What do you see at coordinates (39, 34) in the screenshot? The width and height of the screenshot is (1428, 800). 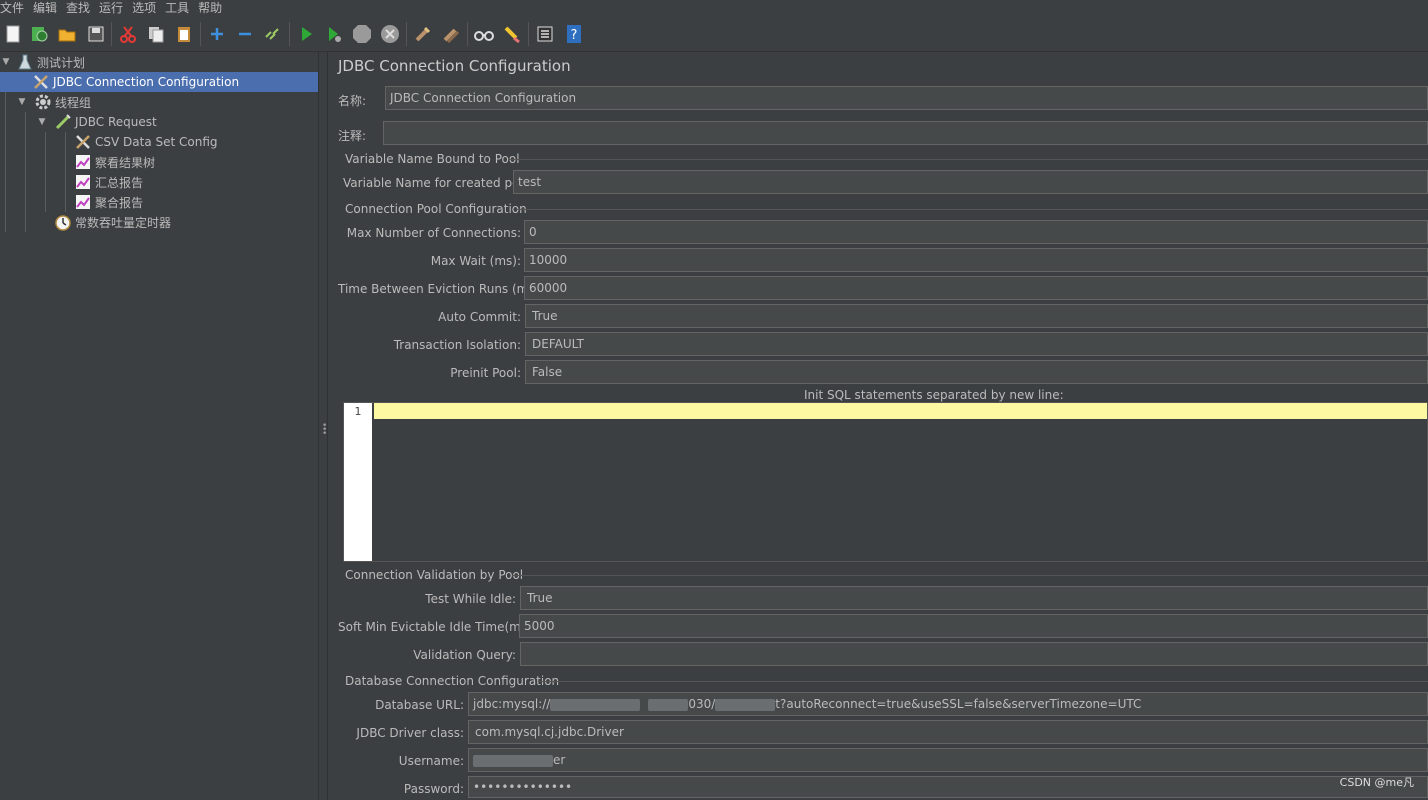 I see `templates-icon` at bounding box center [39, 34].